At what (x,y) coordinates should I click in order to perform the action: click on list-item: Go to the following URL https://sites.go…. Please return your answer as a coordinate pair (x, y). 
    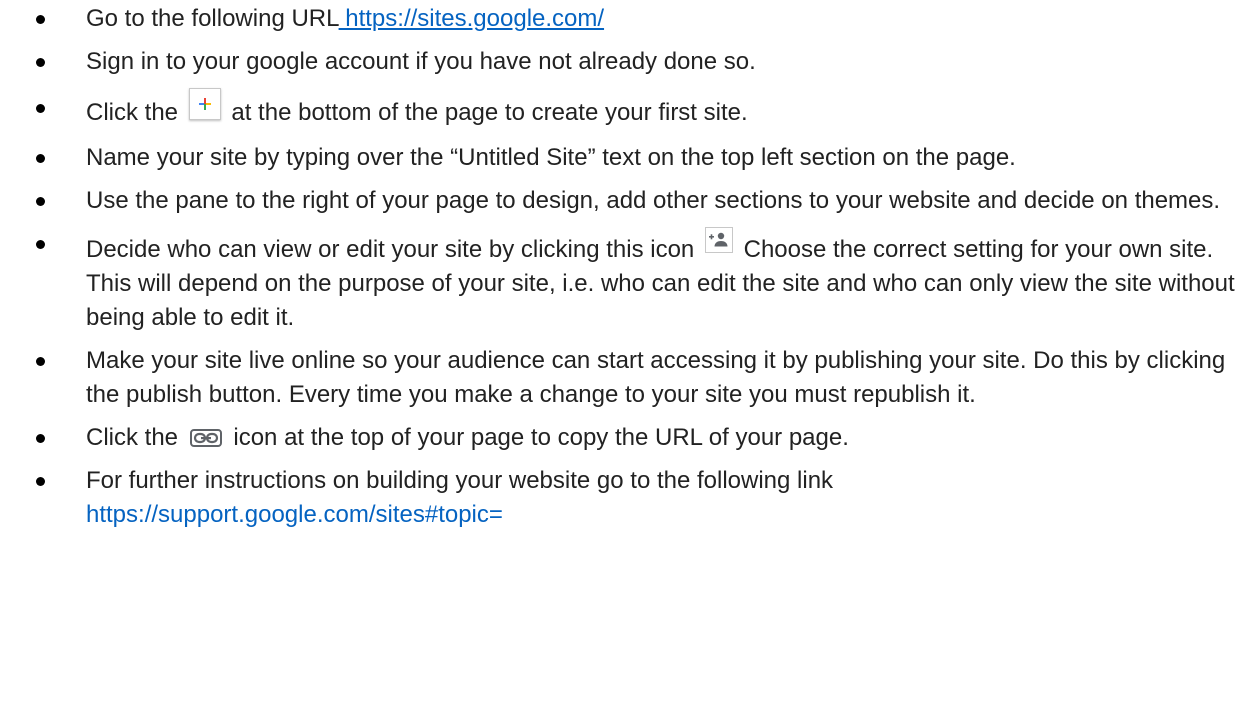
    Looking at the image, I should click on (627, 19).